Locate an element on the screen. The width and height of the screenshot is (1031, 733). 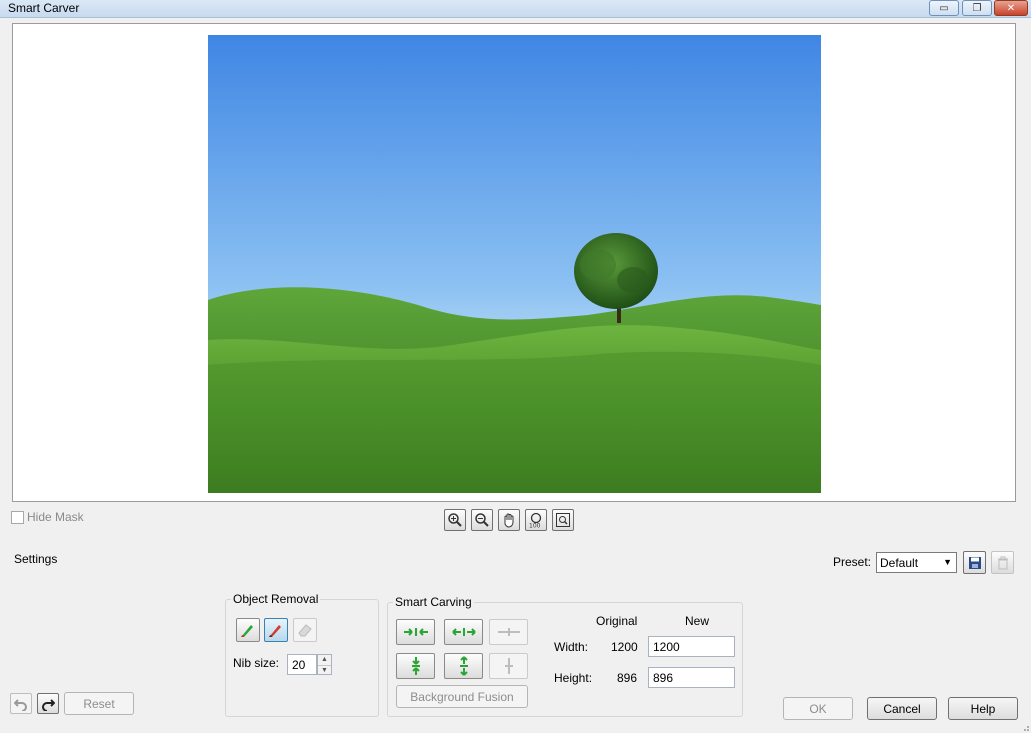
spin-up-icon: ▲ is located at coordinates (324, 660).